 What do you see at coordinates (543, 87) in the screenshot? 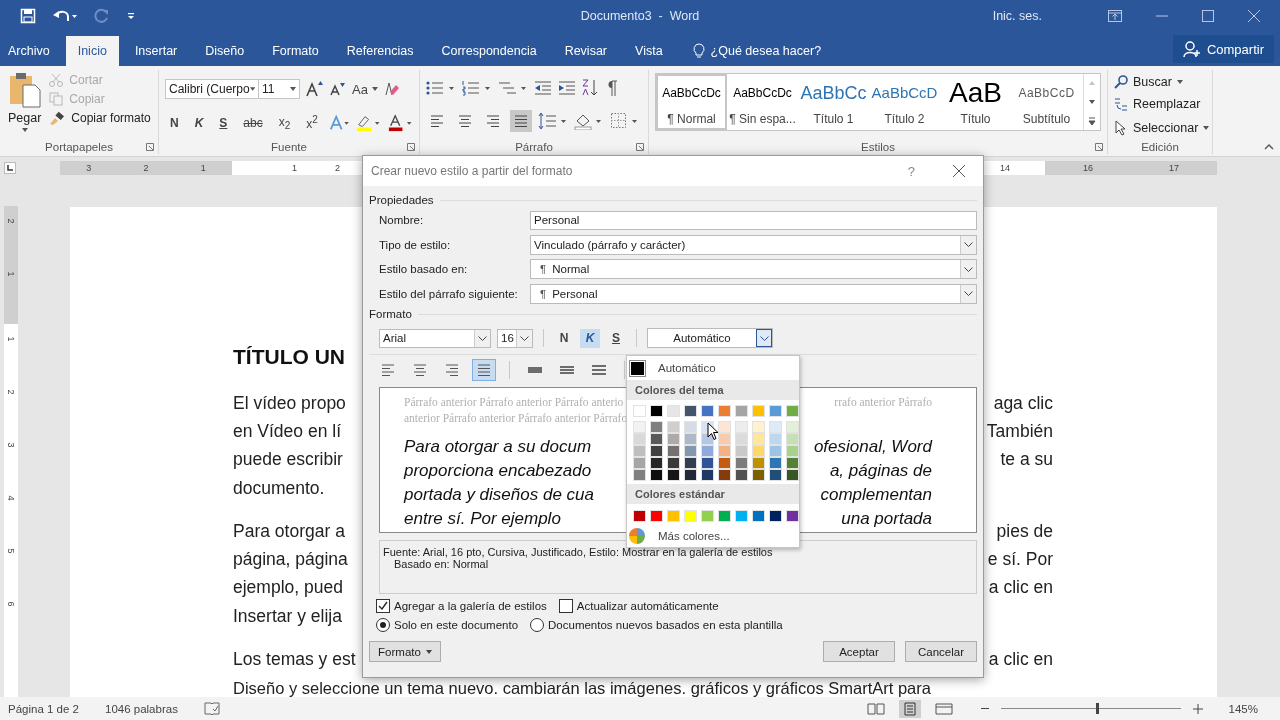
I see `decrease-indent-icon` at bounding box center [543, 87].